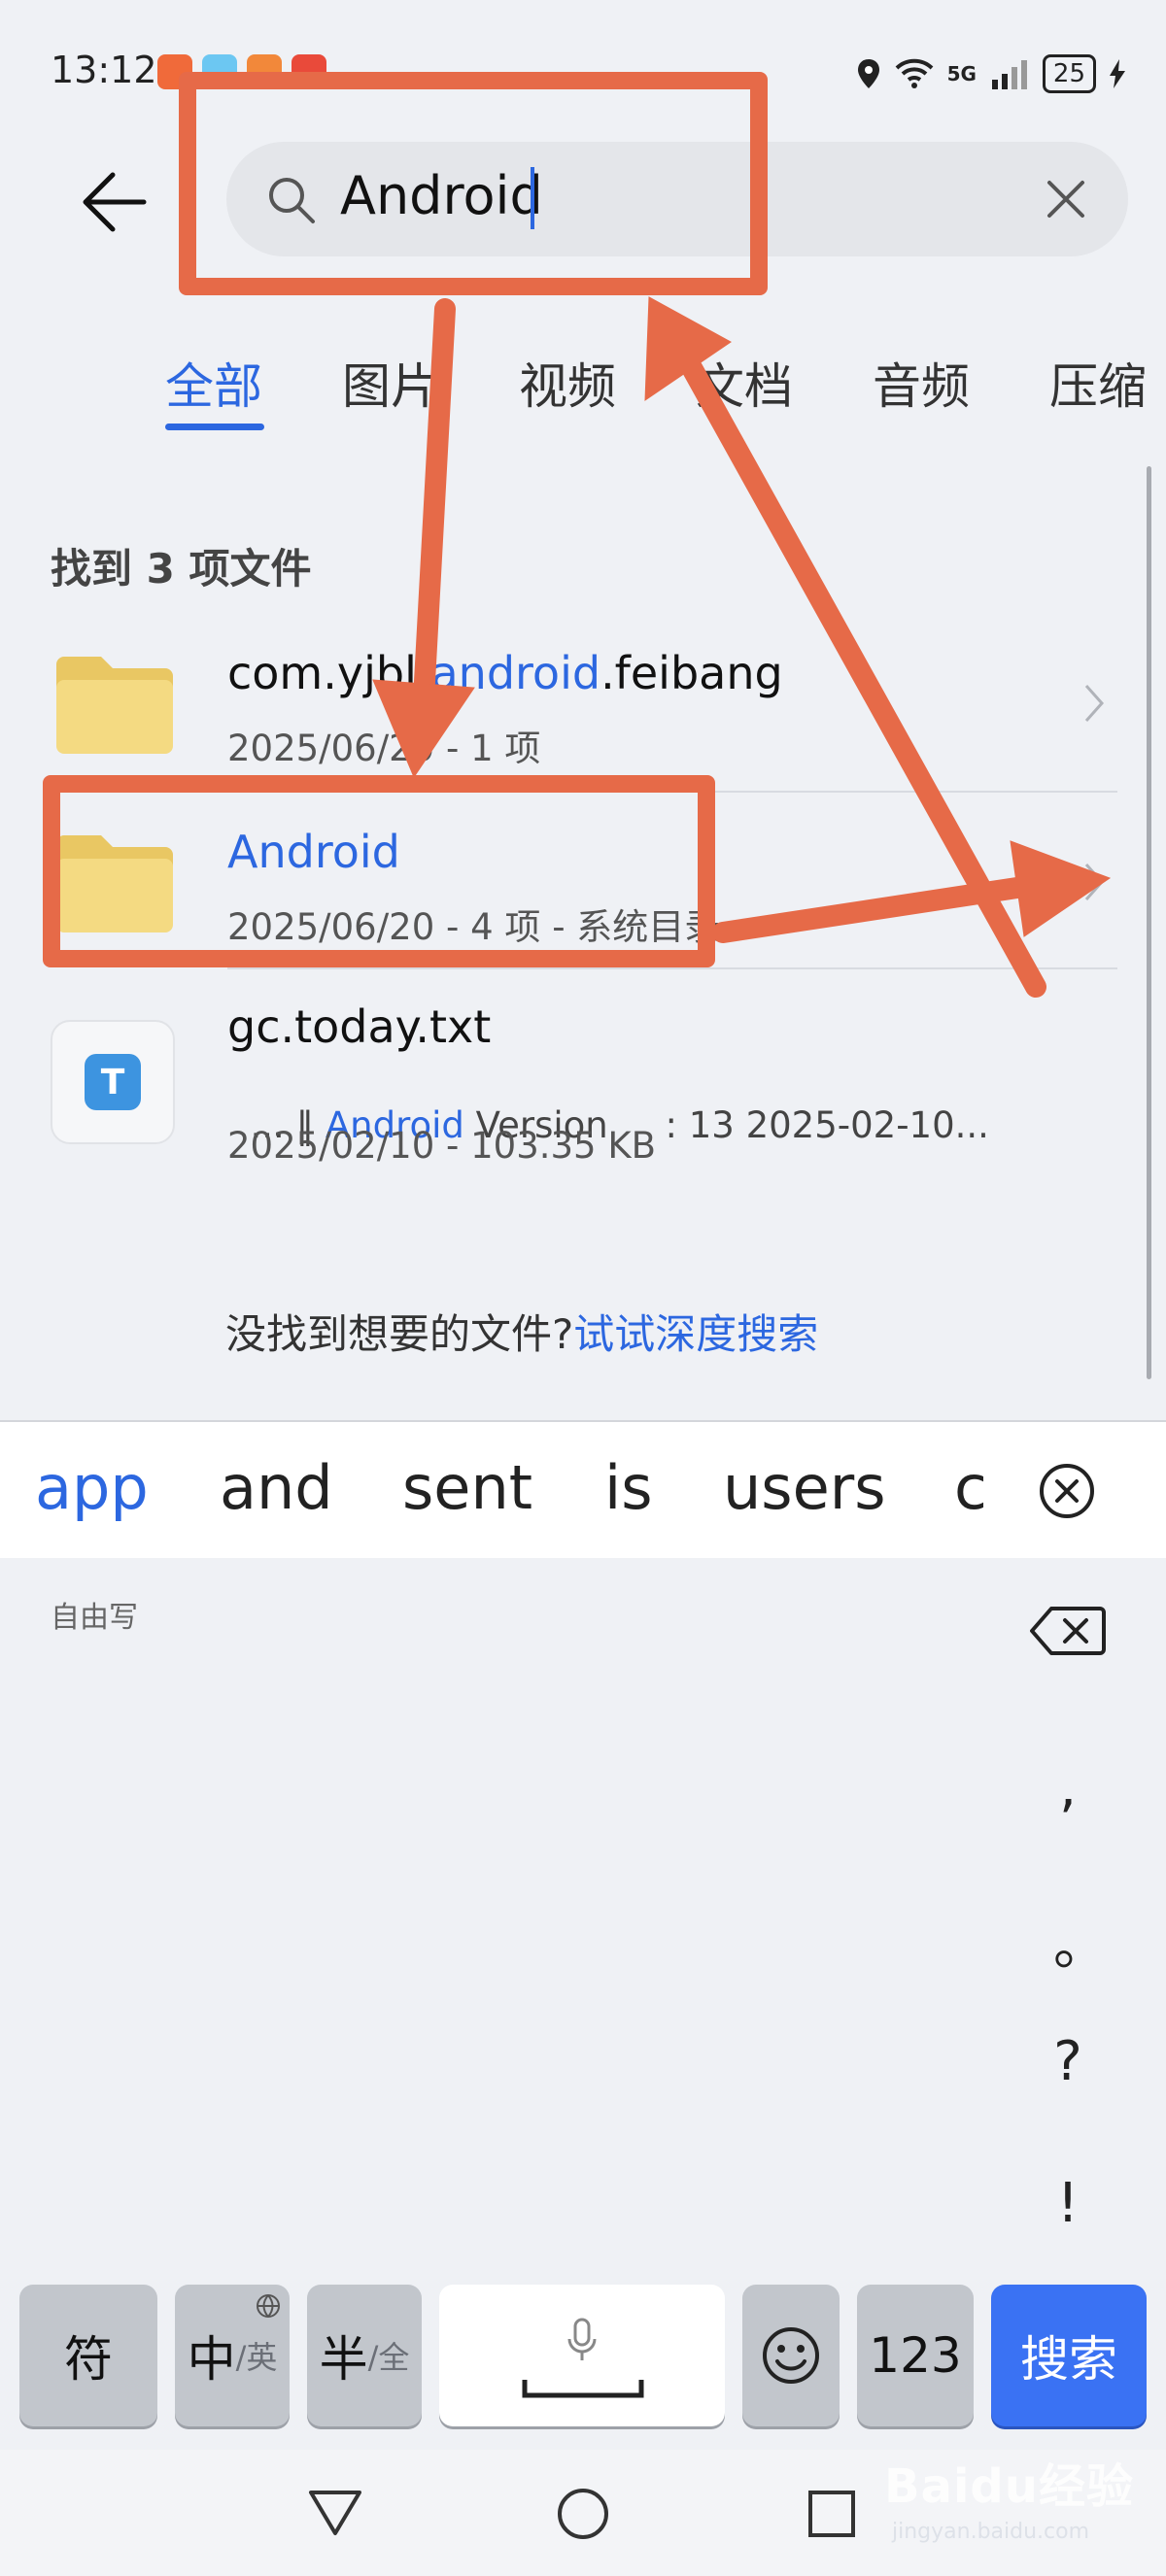  Describe the element at coordinates (276, 1487) in the screenshot. I see `suggestion-item: and` at that location.